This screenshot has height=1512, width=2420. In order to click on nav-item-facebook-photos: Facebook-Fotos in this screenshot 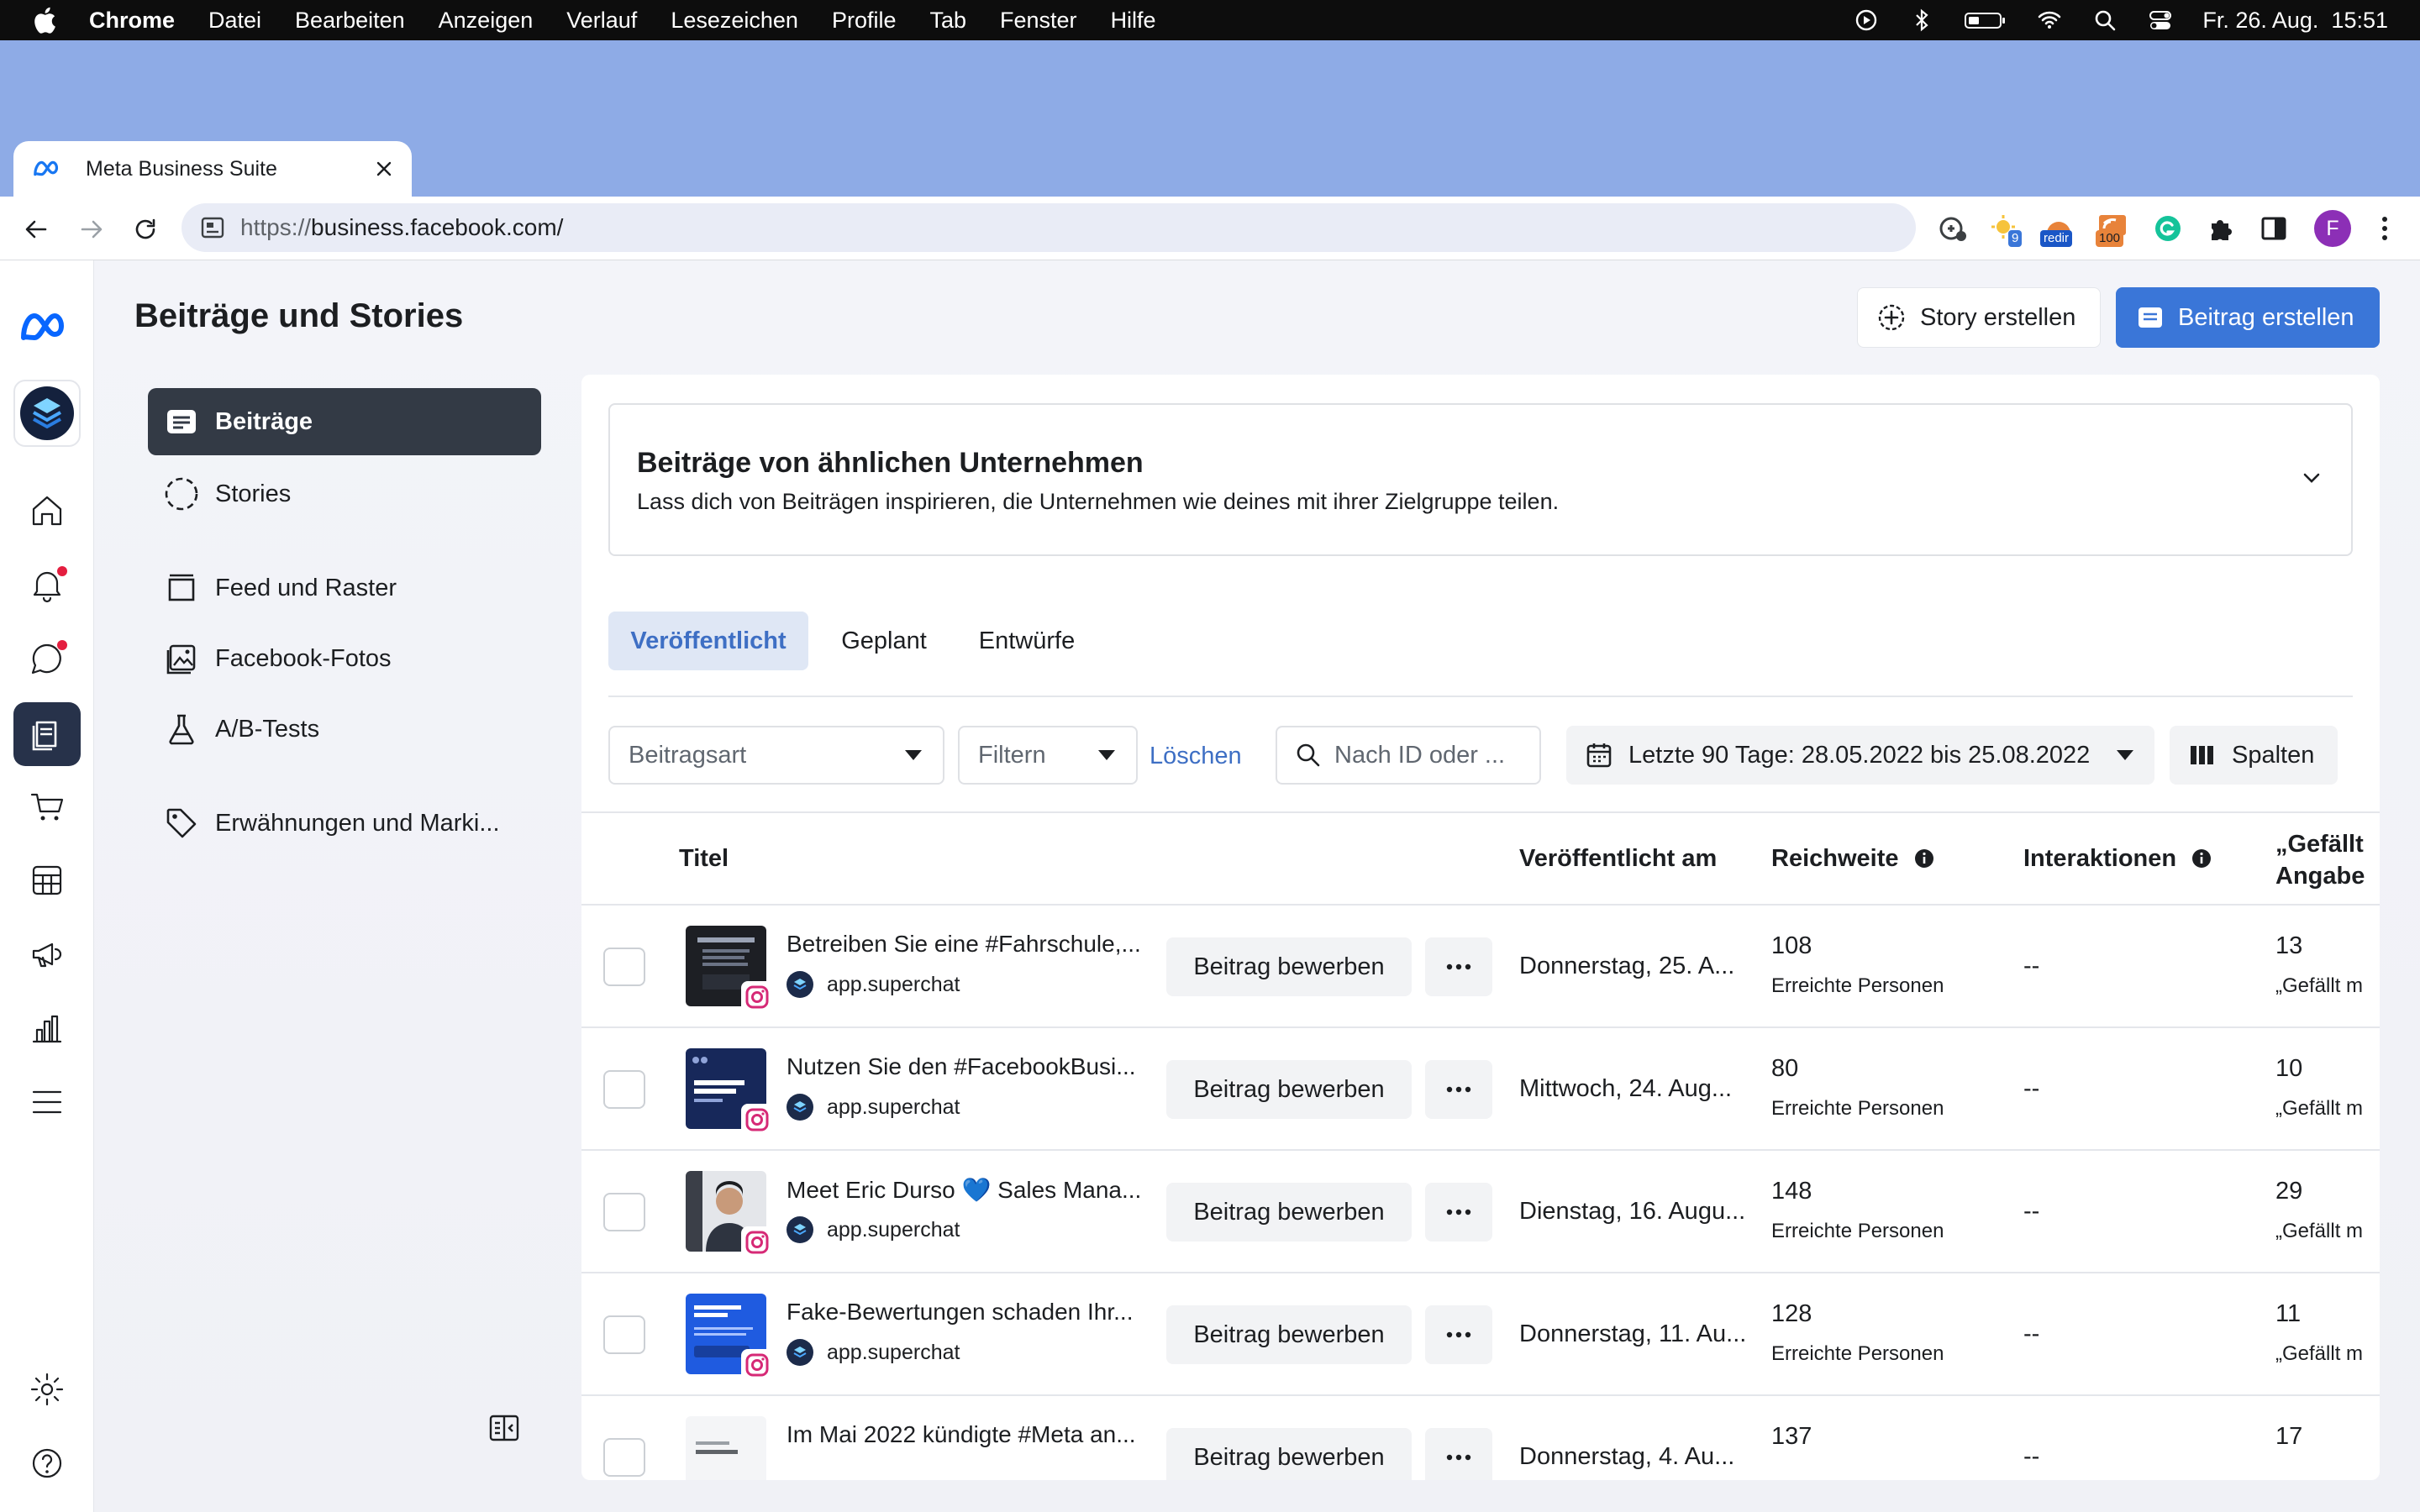, I will do `click(344, 658)`.